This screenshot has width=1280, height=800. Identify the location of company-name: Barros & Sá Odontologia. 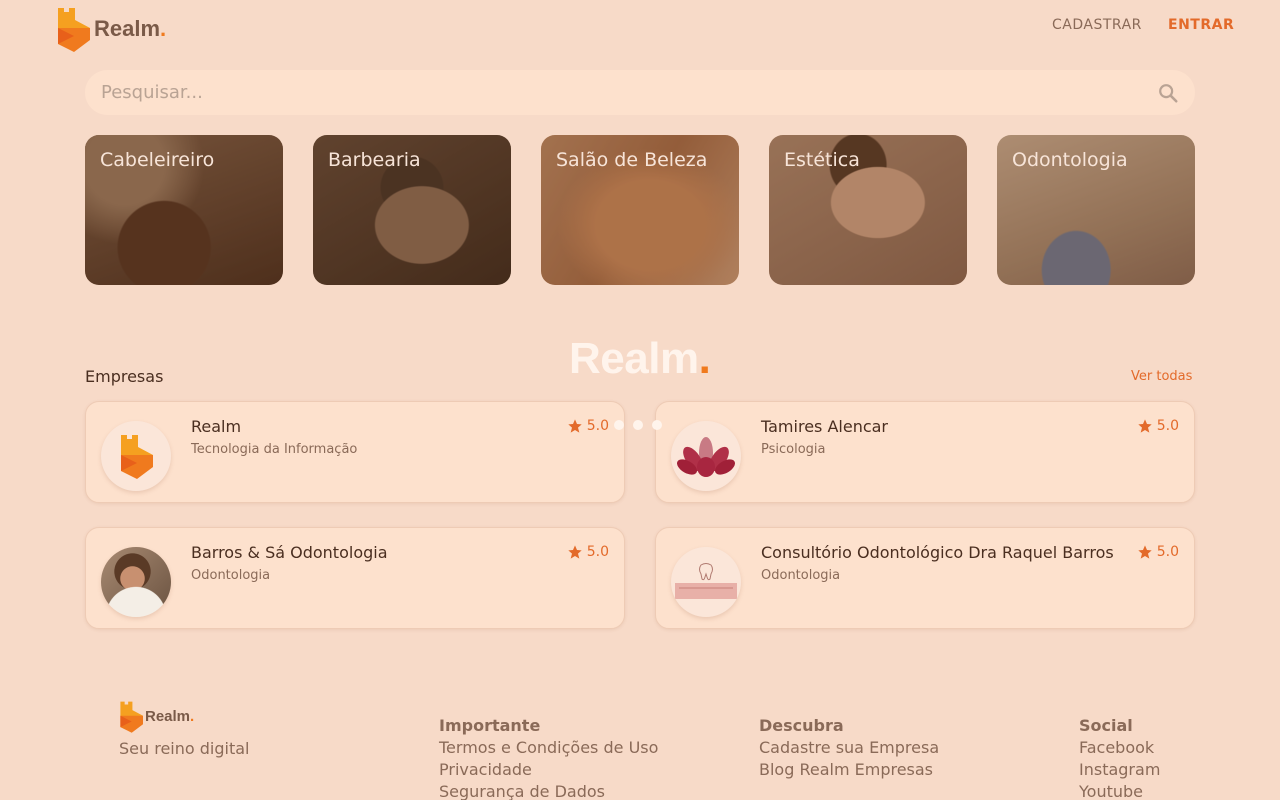
(289, 552).